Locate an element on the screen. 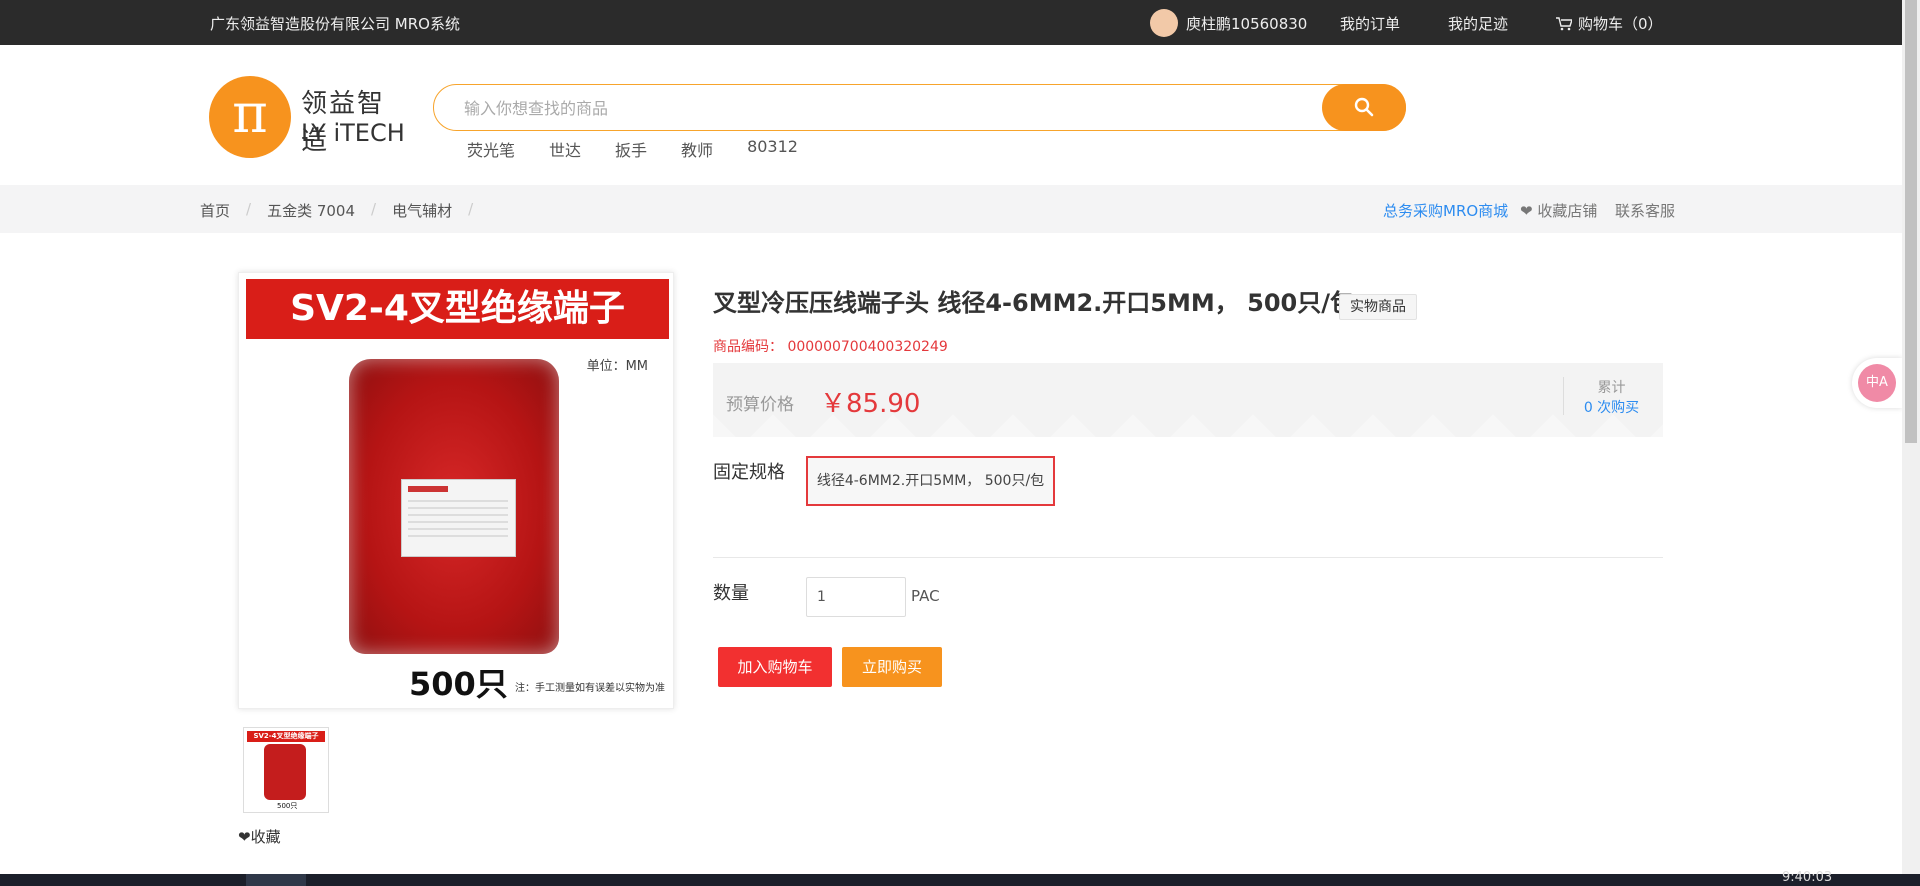 The width and height of the screenshot is (1920, 886). favorite-button: ❤收藏 is located at coordinates (259, 836).